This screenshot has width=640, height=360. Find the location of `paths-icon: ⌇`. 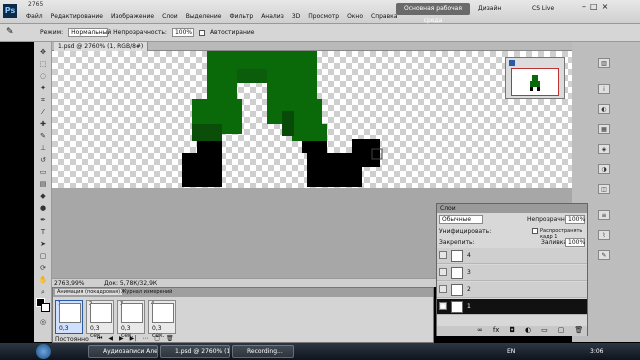

paths-icon: ⌇ is located at coordinates (604, 235).